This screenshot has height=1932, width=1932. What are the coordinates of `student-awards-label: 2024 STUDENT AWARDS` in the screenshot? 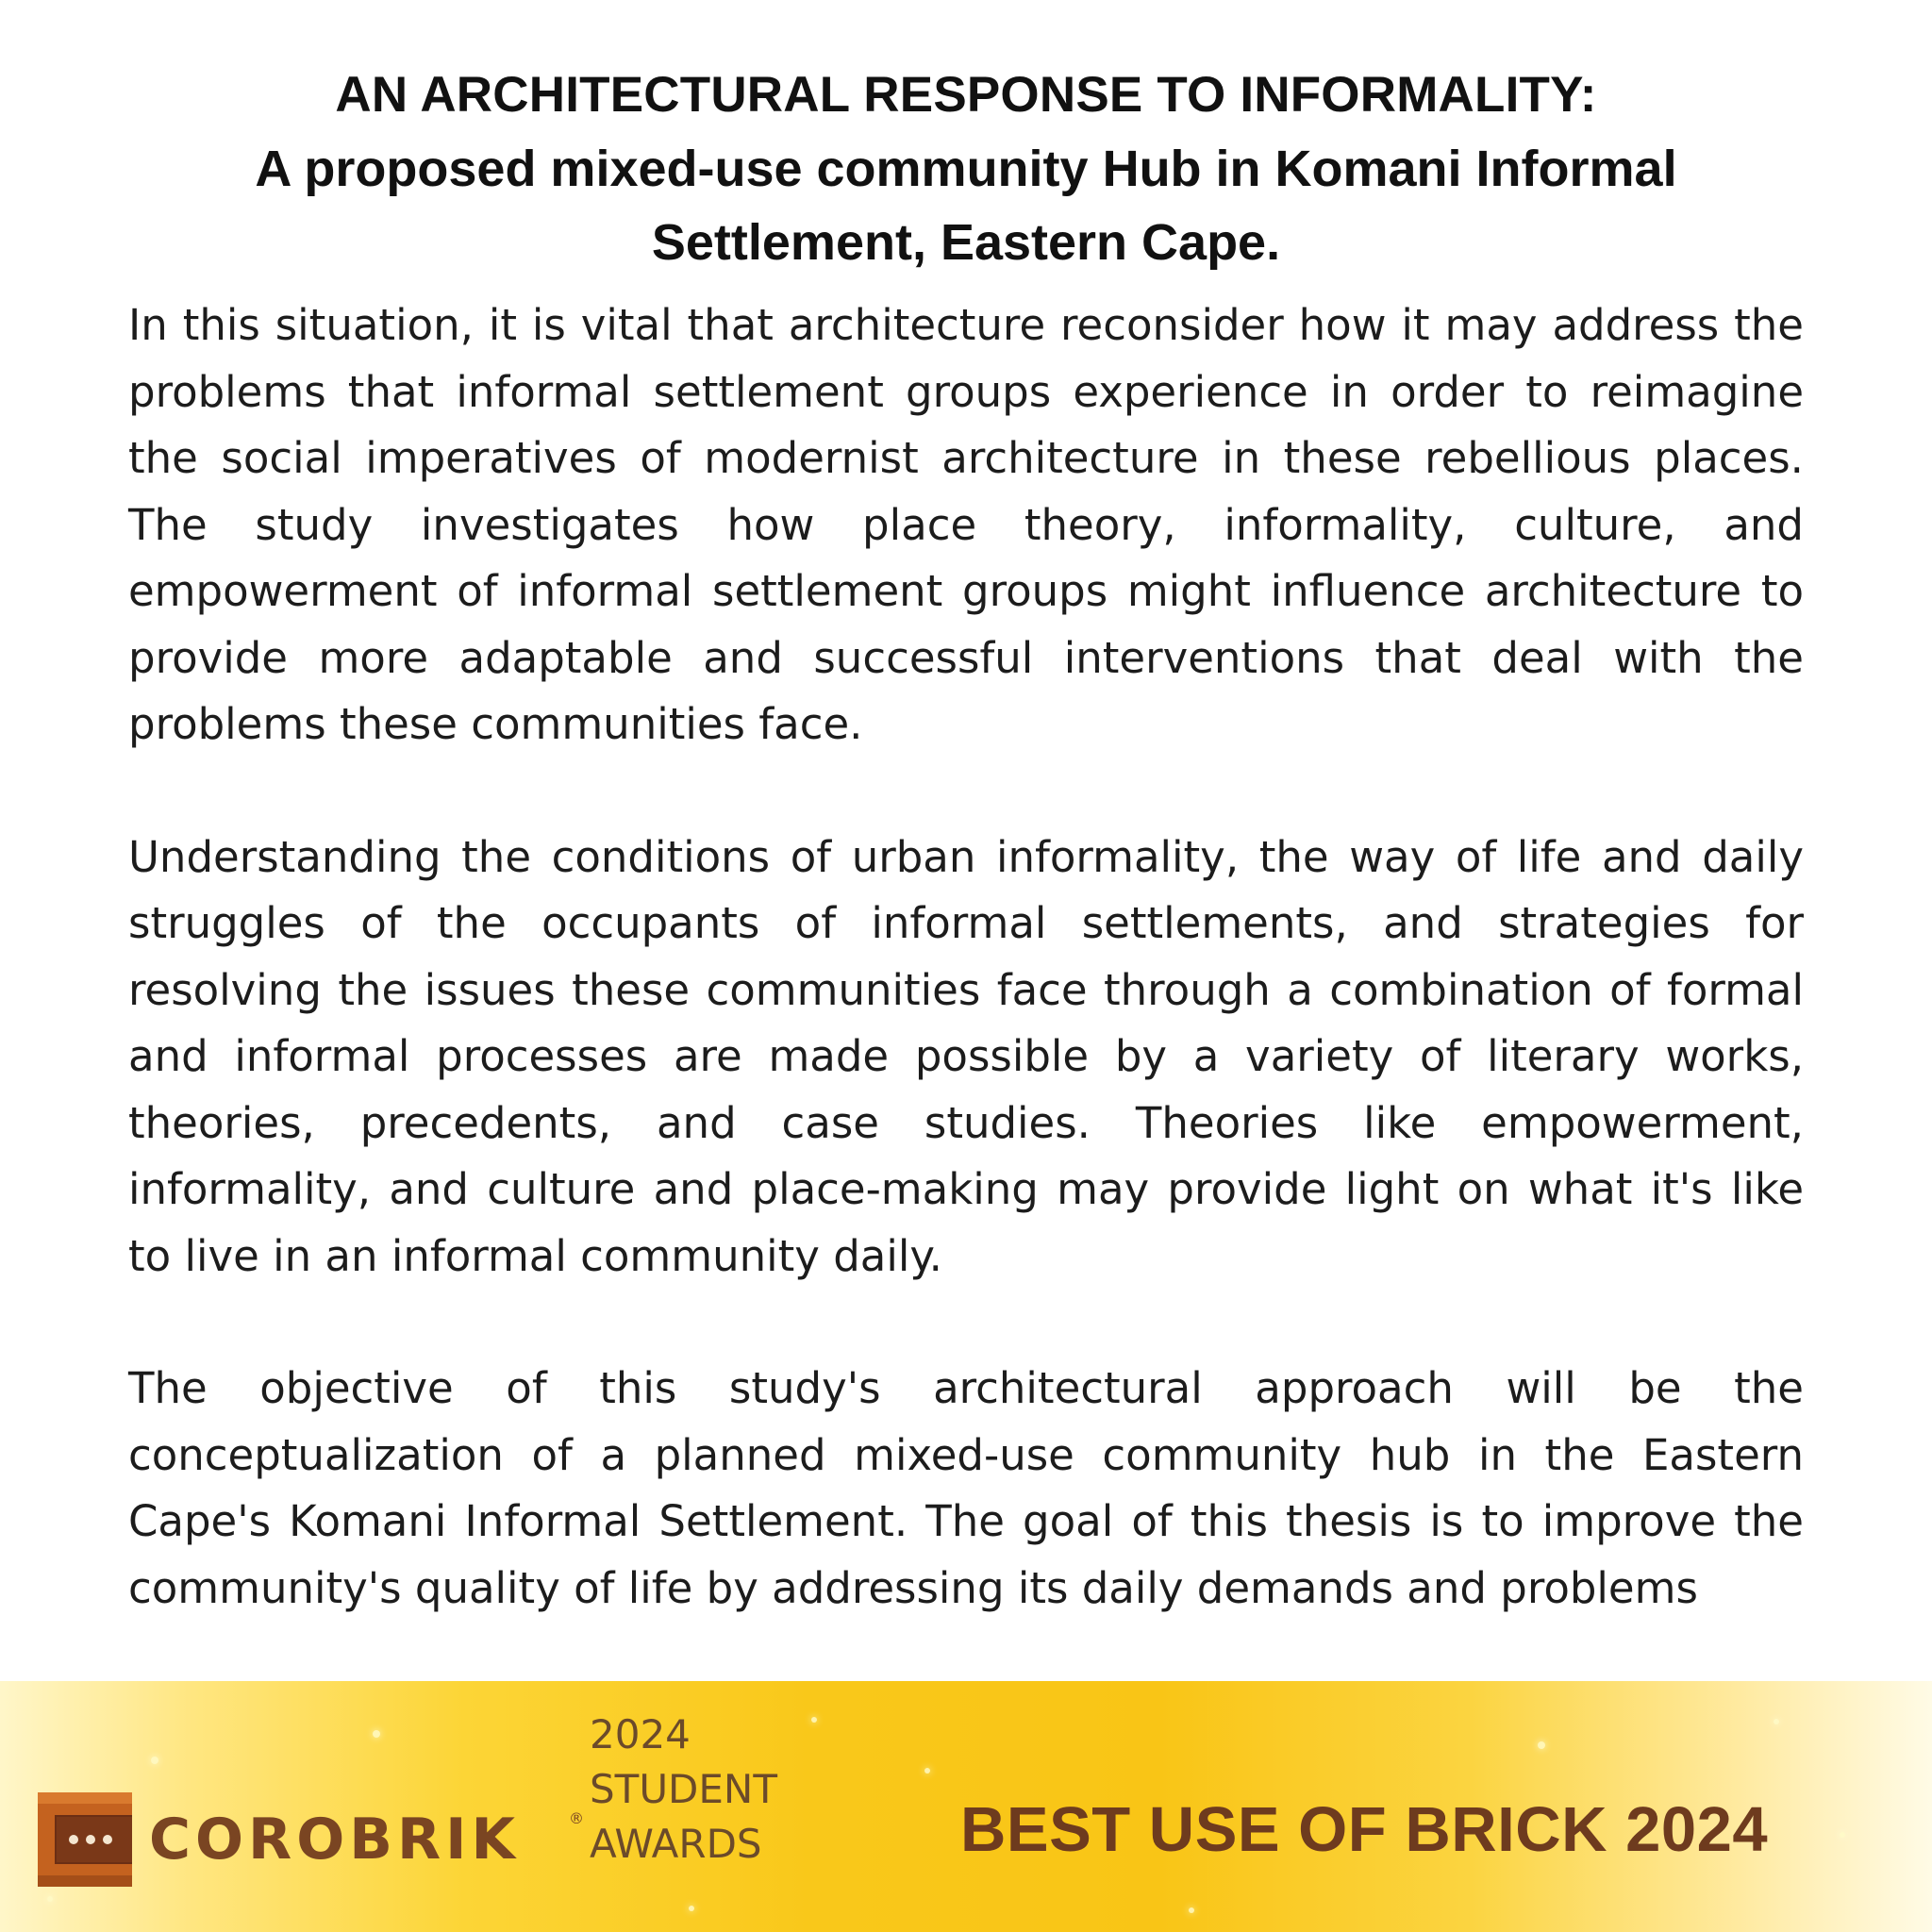 It's located at (683, 1790).